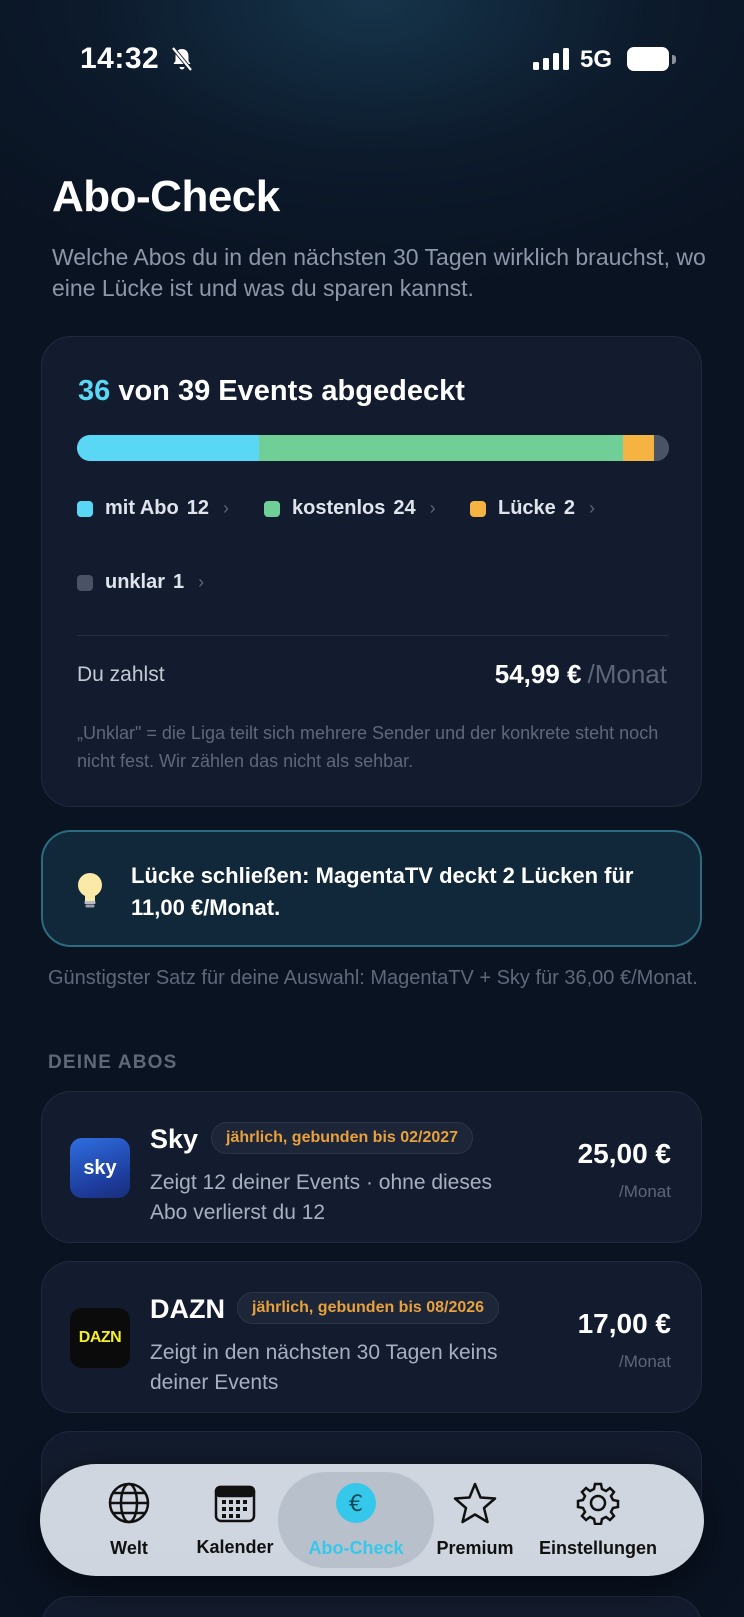 This screenshot has width=744, height=1617. Describe the element at coordinates (272, 508) in the screenshot. I see `legend-dot-kostenlos` at that location.